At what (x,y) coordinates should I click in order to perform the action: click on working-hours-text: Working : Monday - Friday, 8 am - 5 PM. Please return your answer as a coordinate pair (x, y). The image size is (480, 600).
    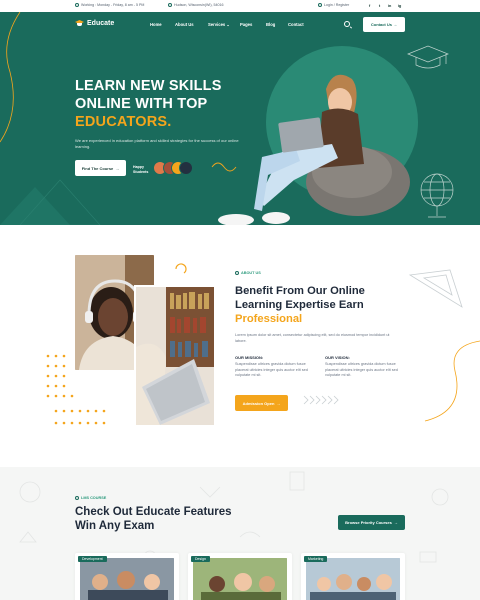
    Looking at the image, I should click on (113, 5).